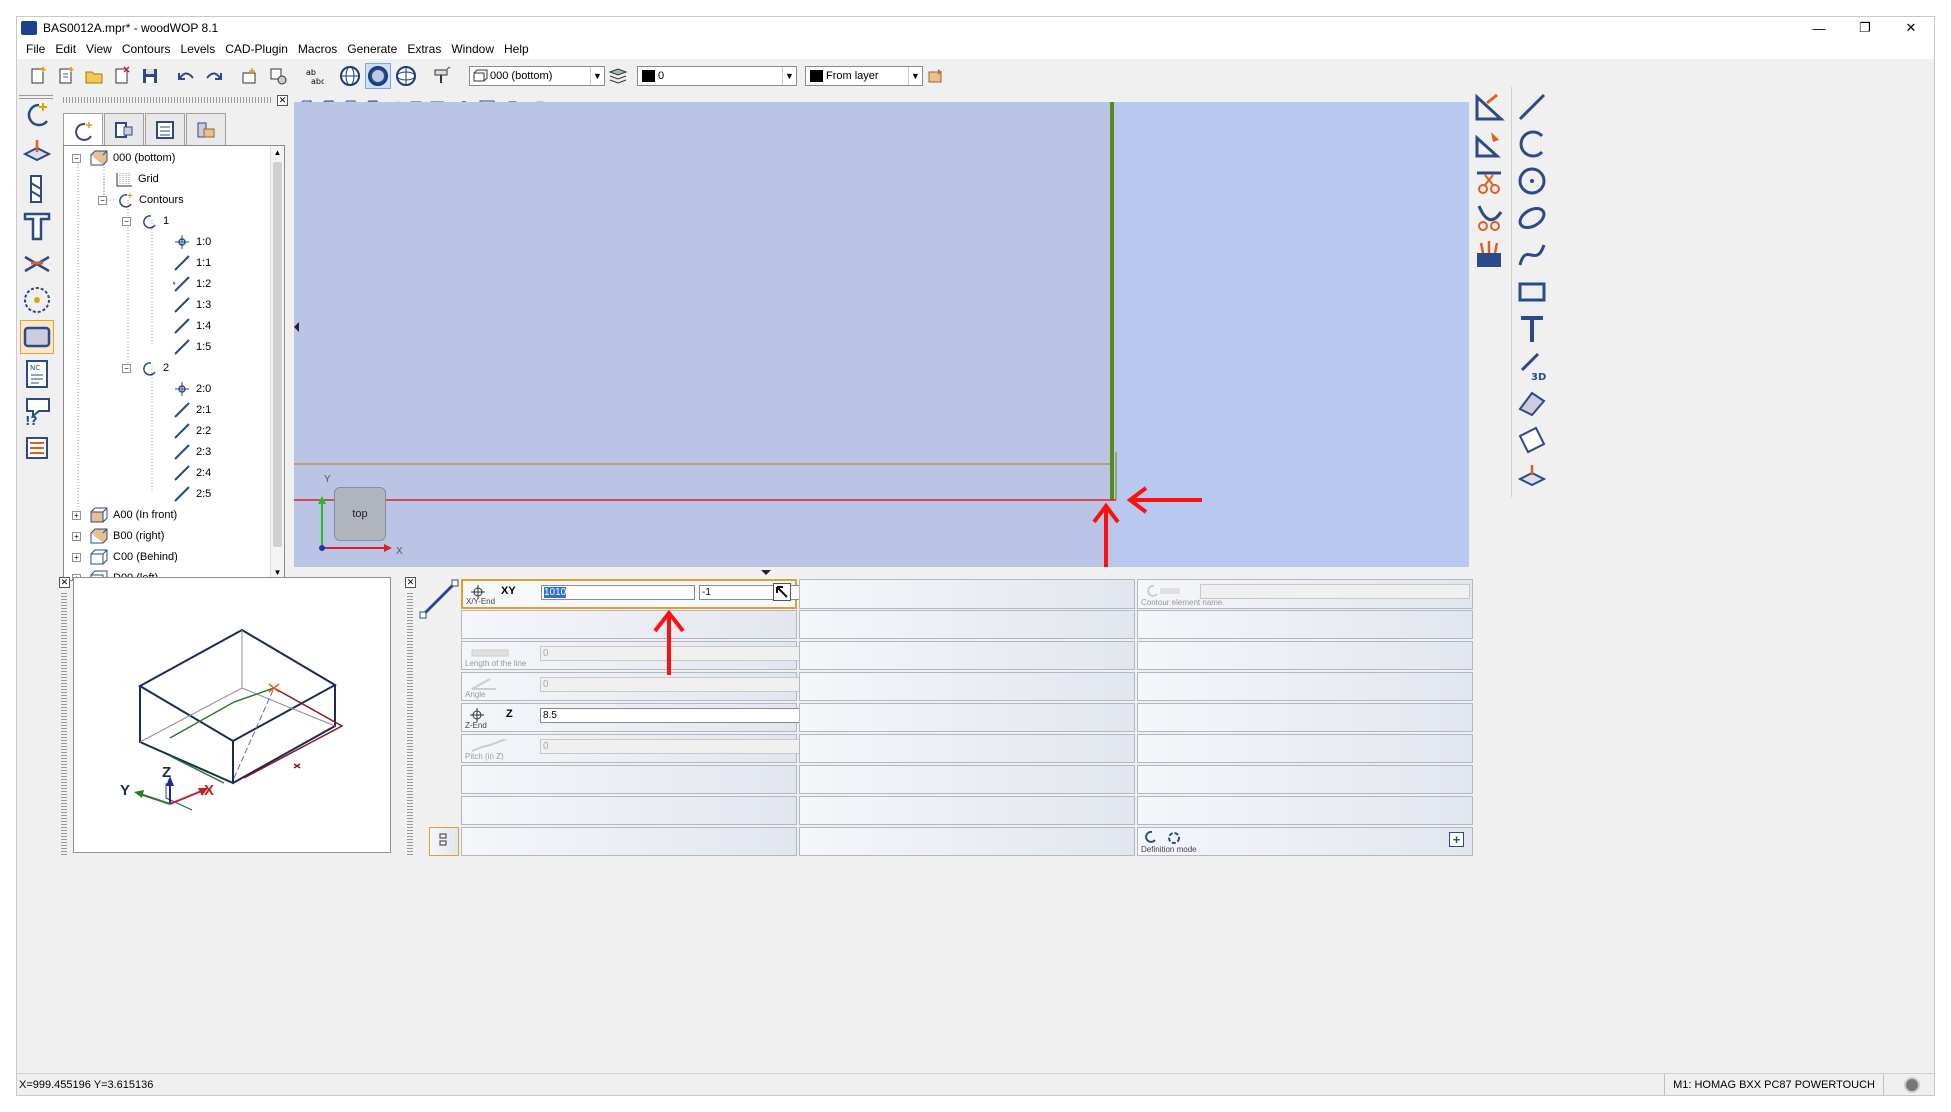 This screenshot has height=1112, width=1951. What do you see at coordinates (1912, 1085) in the screenshot?
I see `machine-status-icon` at bounding box center [1912, 1085].